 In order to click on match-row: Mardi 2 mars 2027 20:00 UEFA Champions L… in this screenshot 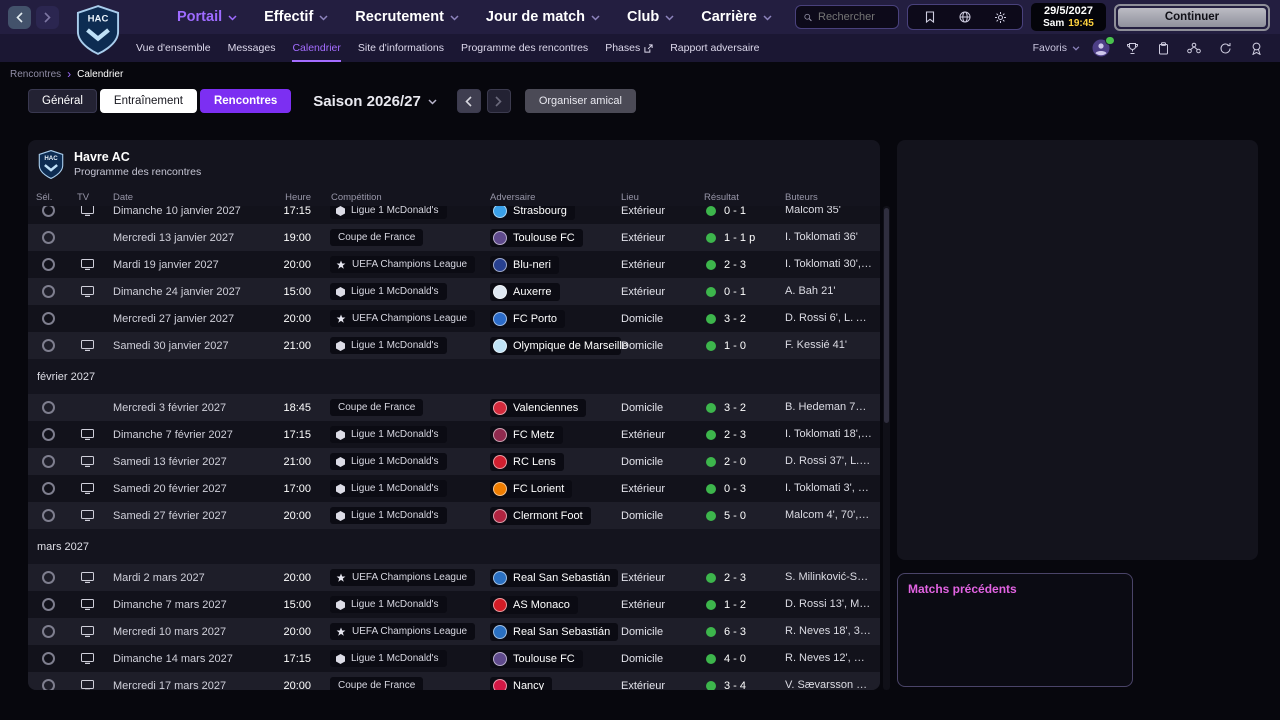, I will do `click(454, 577)`.